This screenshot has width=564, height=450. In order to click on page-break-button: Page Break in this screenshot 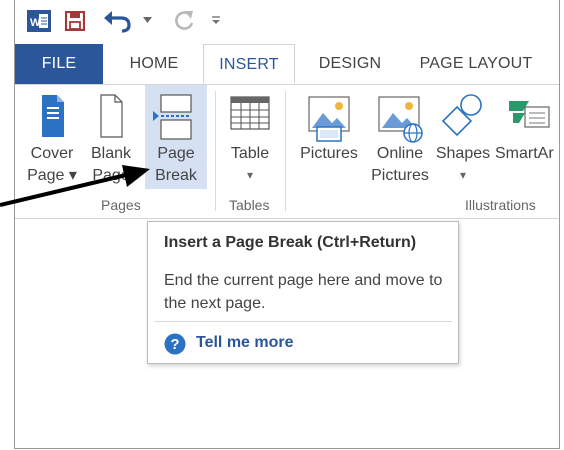, I will do `click(176, 137)`.